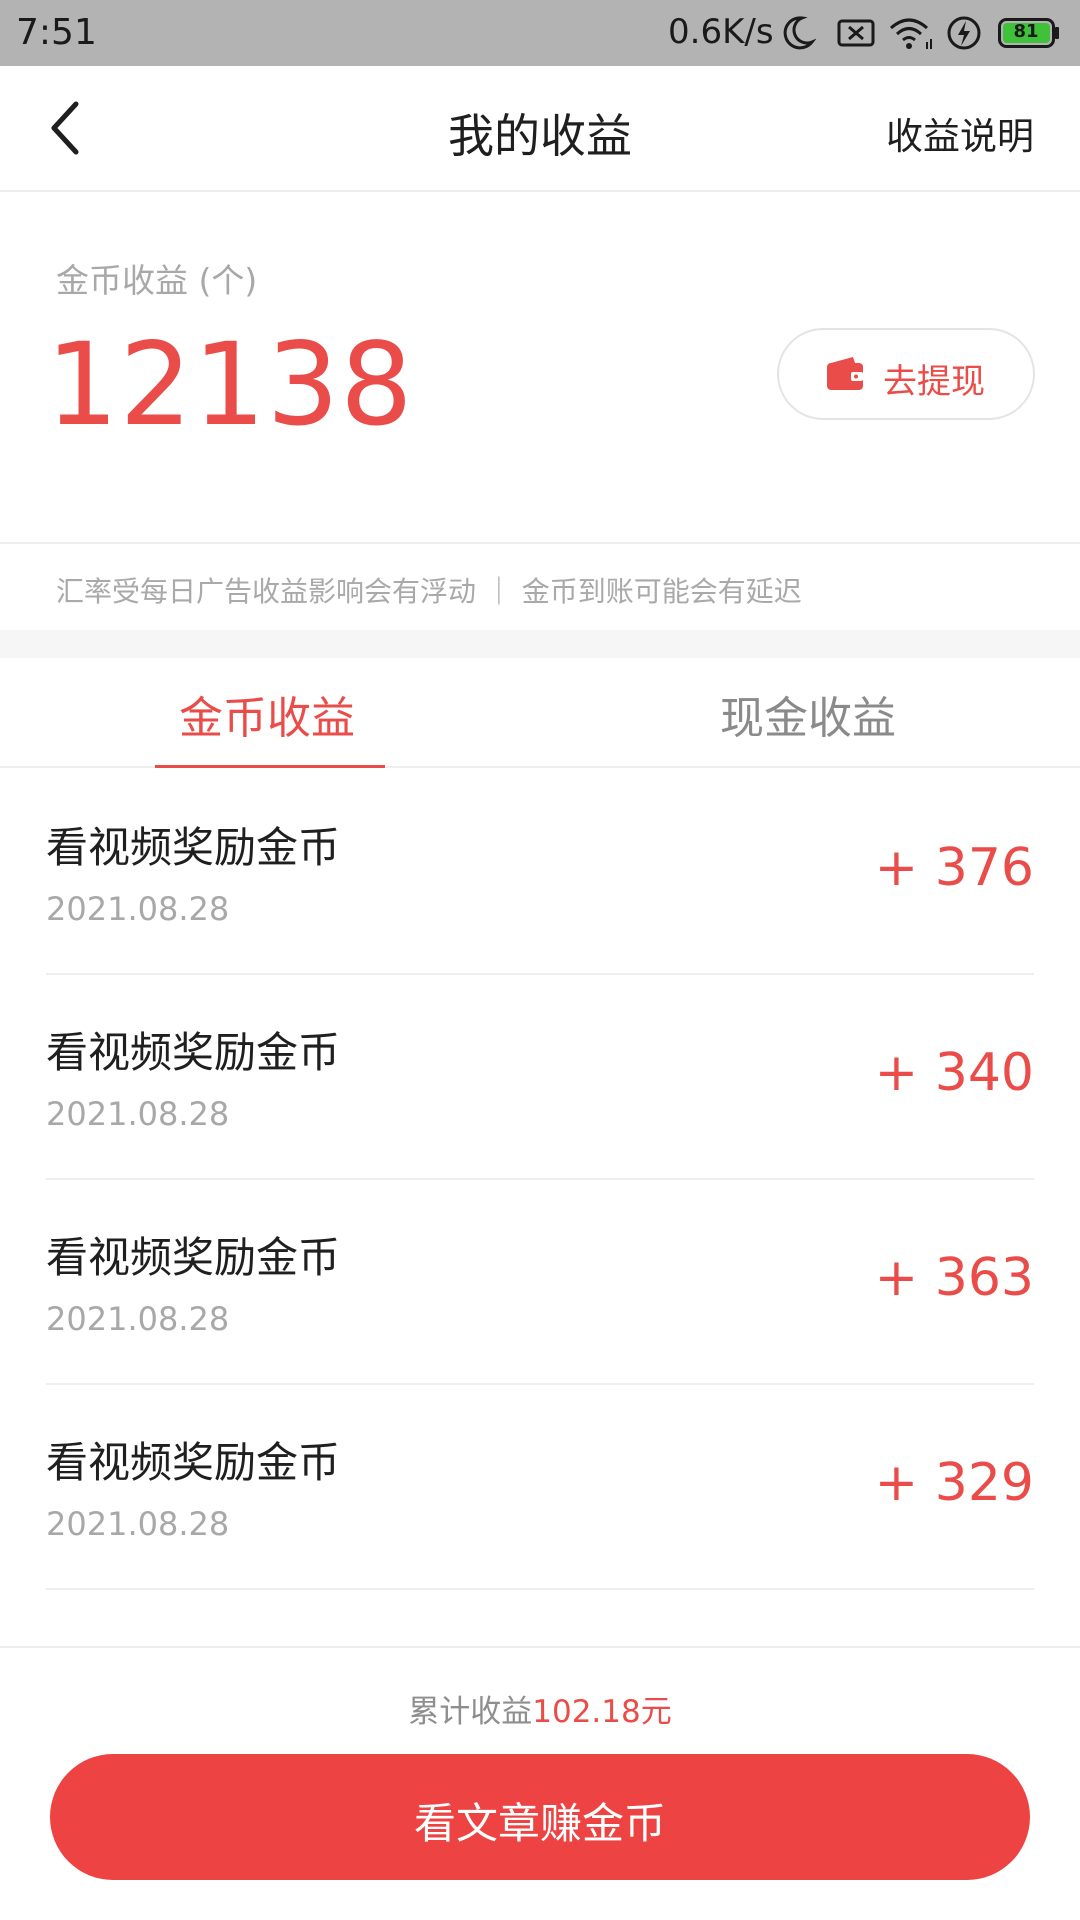  Describe the element at coordinates (540, 872) in the screenshot. I see `list-item: 看视频奖励金币 2021.08.28 + 376` at that location.